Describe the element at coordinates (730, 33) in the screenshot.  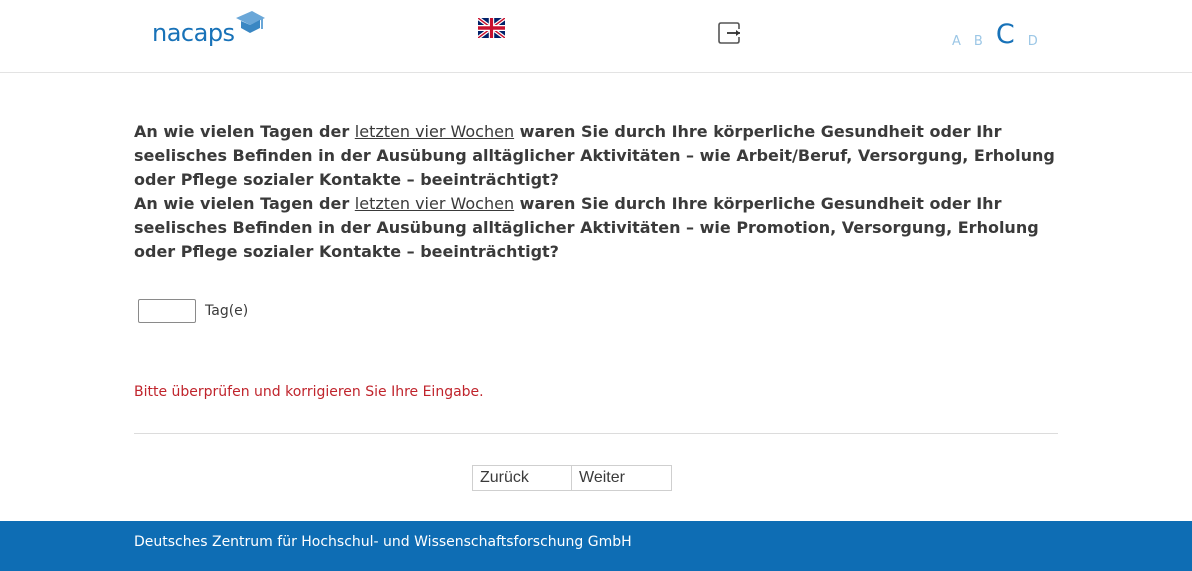
I see `logout-icon` at that location.